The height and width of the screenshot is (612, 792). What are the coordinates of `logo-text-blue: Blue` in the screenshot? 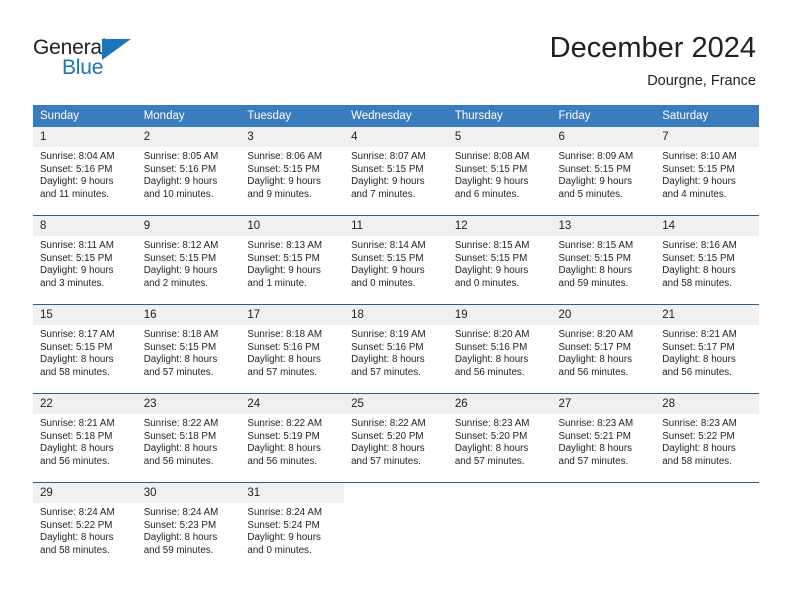 It's located at (83, 67).